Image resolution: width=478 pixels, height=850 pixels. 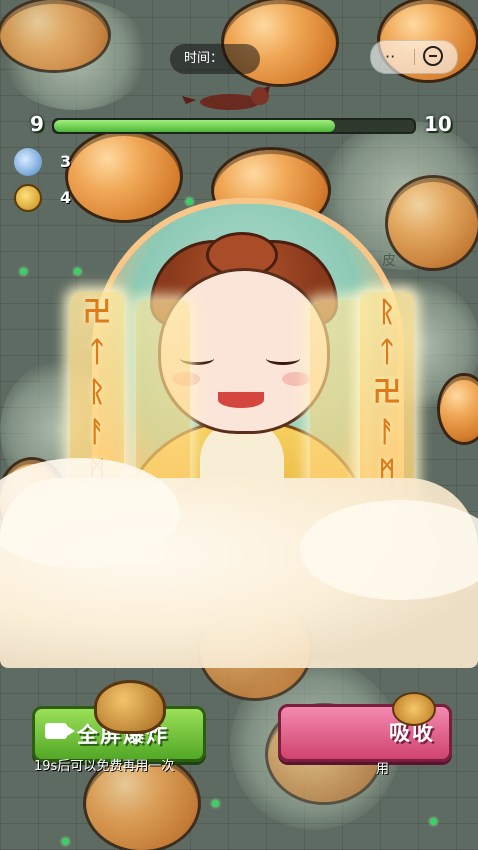 What do you see at coordinates (438, 124) in the screenshot?
I see `next-level: 10` at bounding box center [438, 124].